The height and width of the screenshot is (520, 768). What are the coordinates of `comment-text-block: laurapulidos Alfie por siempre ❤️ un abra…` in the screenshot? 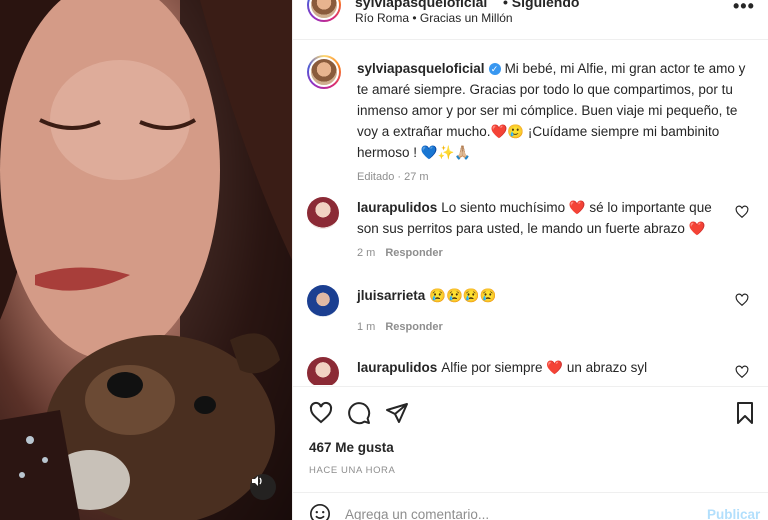 It's located at (543, 367).